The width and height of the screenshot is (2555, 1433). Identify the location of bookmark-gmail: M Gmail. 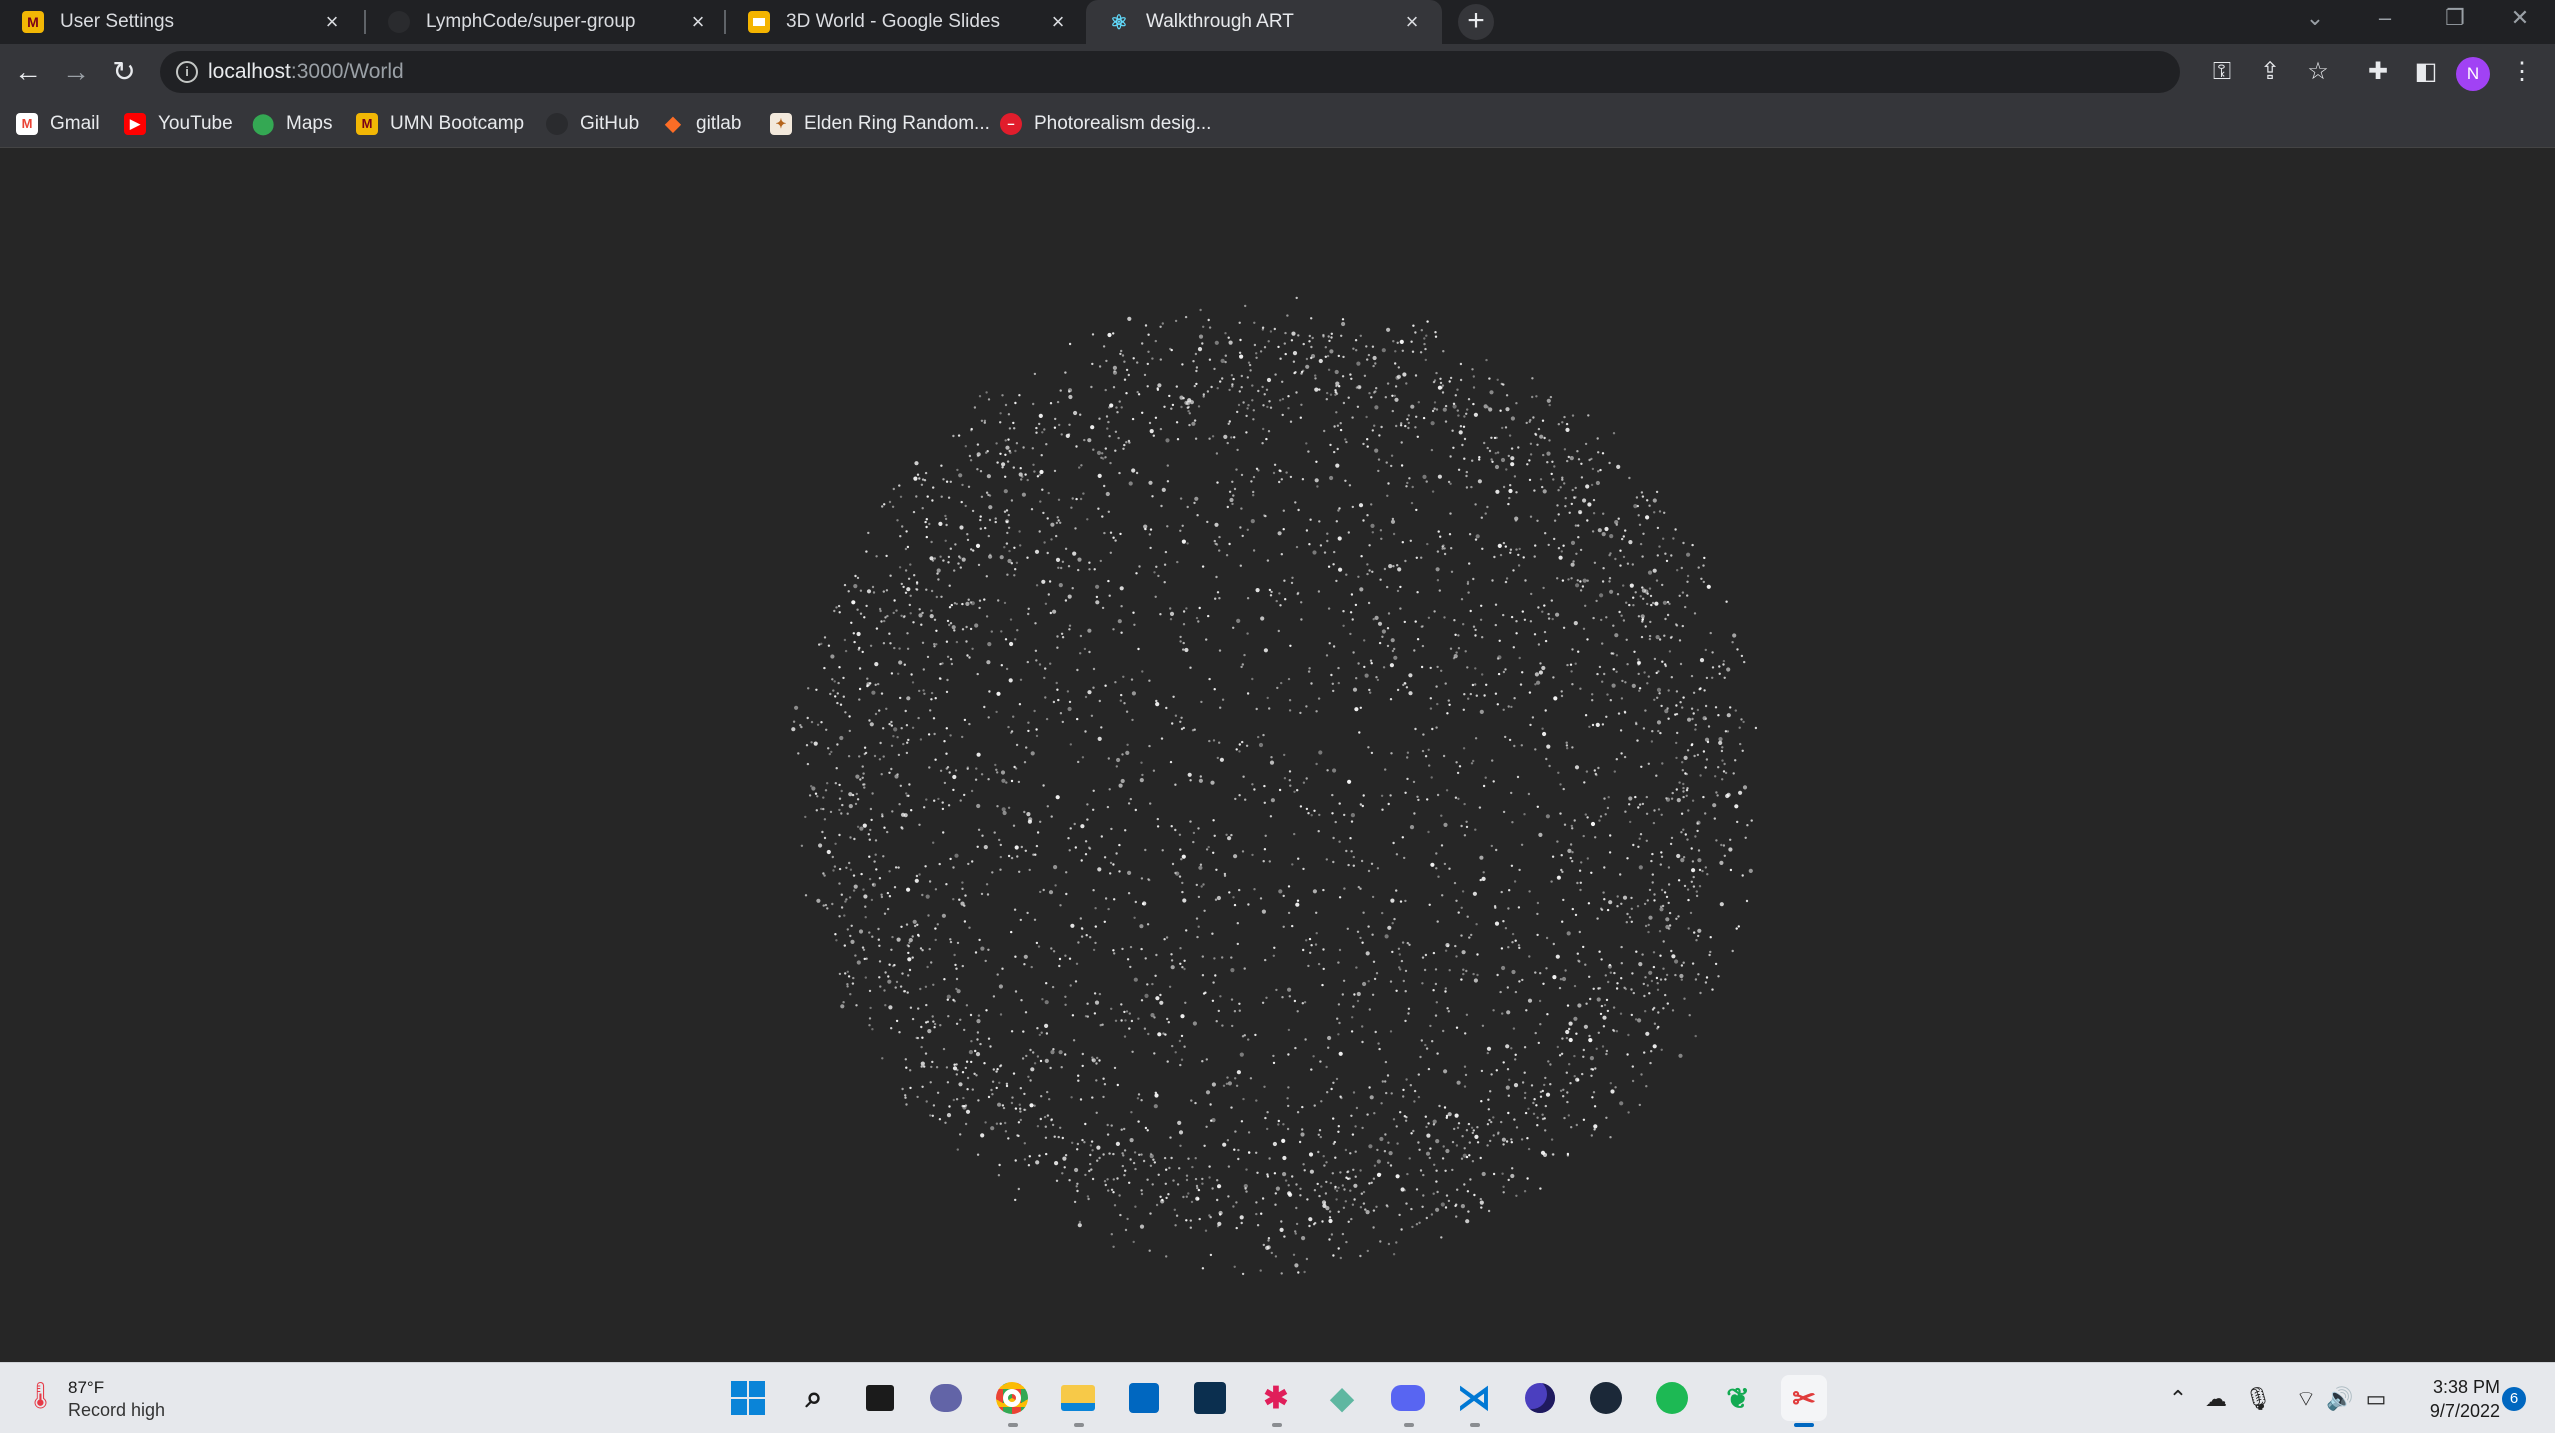
(58, 124).